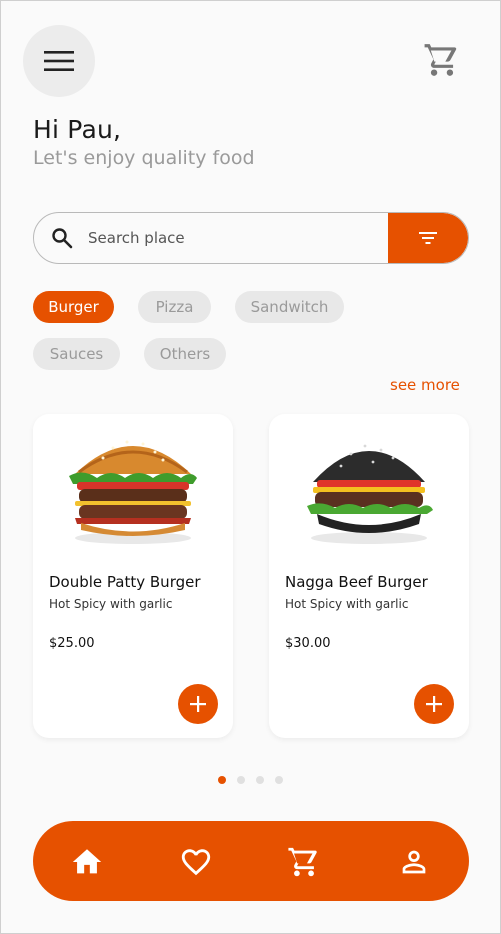 The height and width of the screenshot is (934, 501). I want to click on product-name: Double Patty Burger, so click(125, 582).